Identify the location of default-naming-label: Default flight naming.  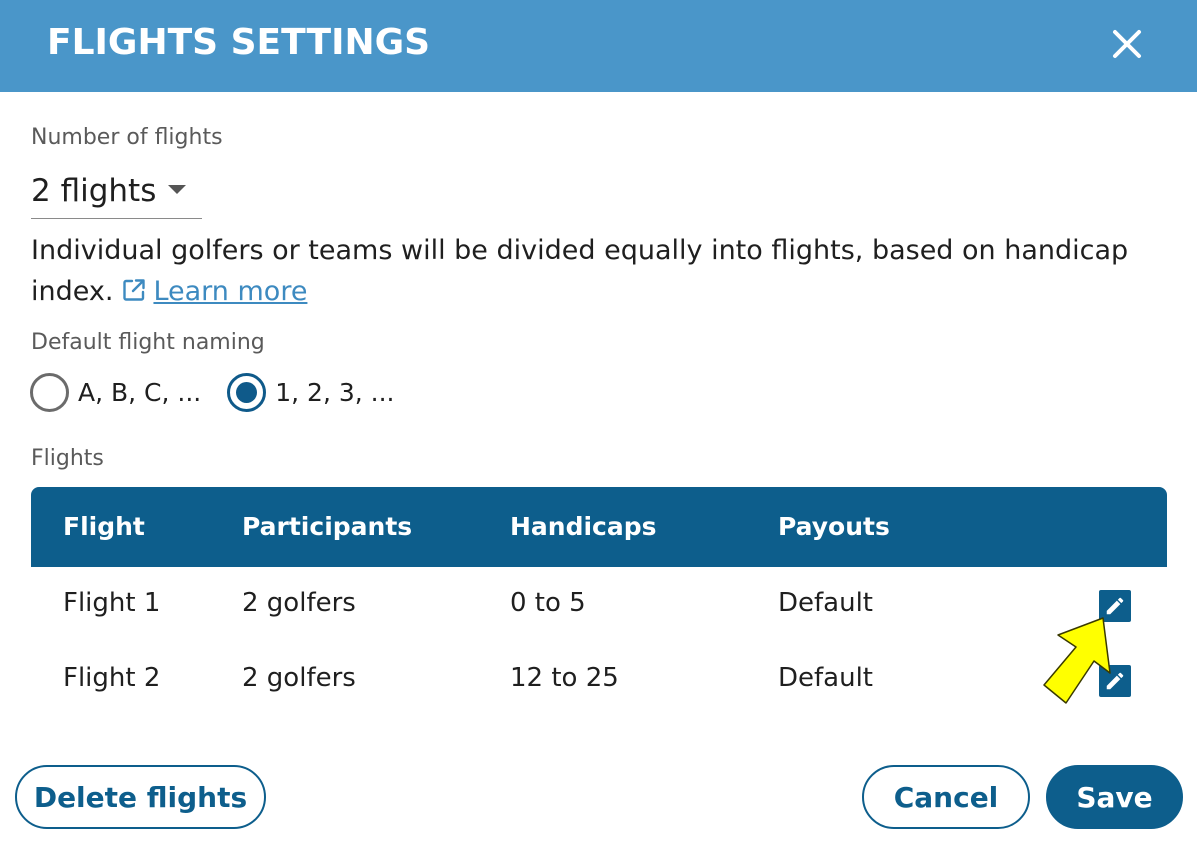
(148, 342).